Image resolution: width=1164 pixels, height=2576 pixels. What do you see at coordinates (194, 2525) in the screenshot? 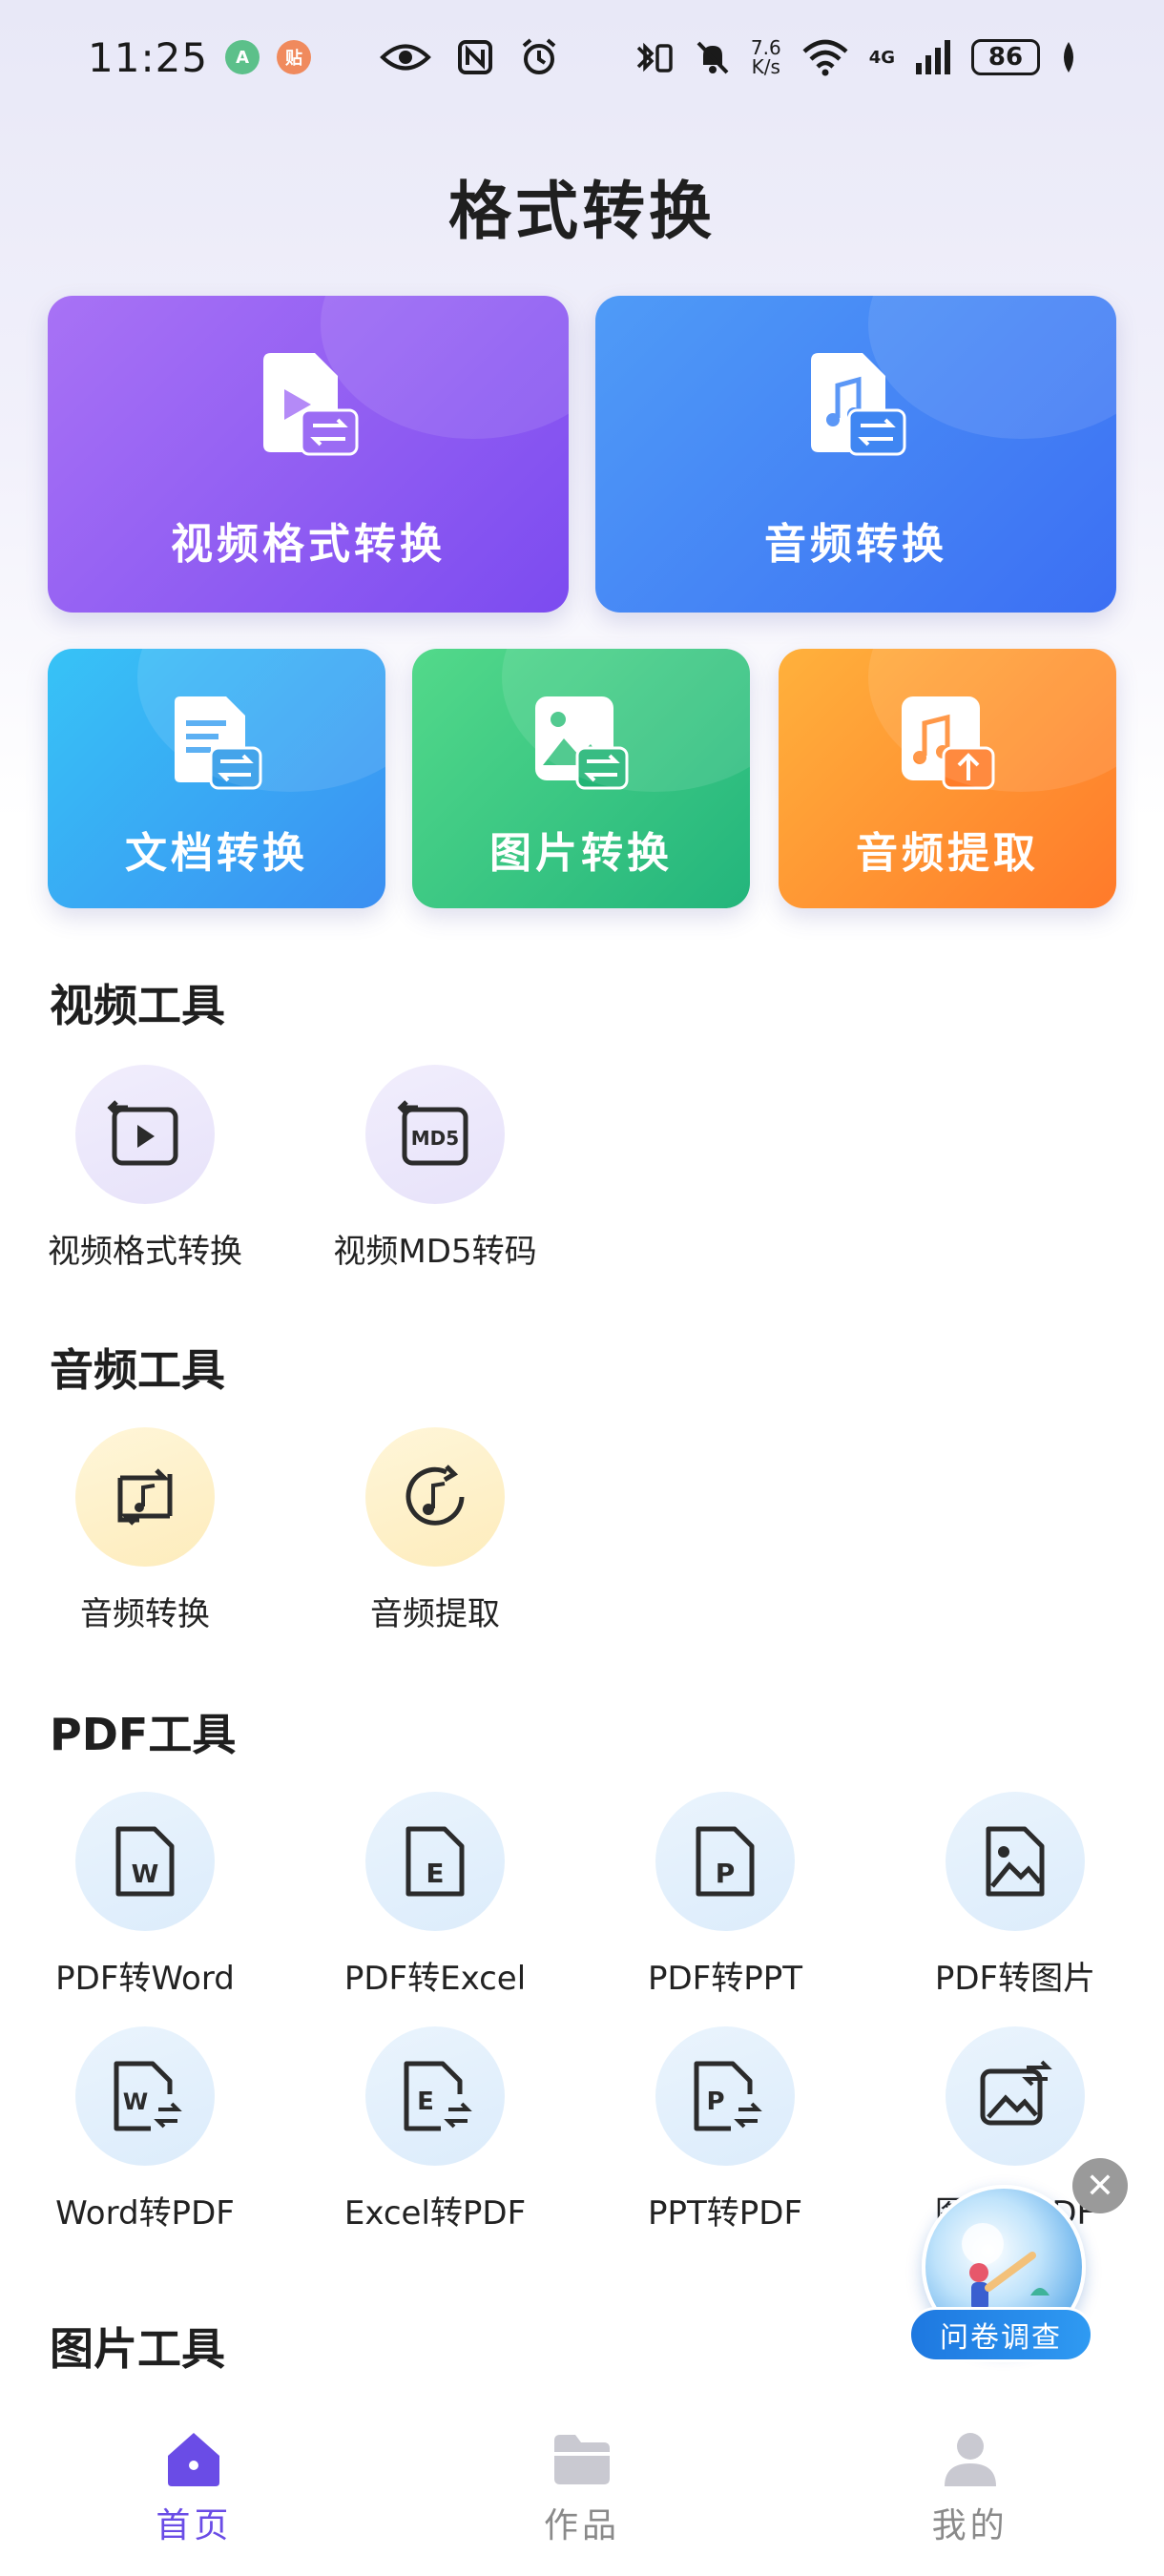
I see `nav-label: 首页` at bounding box center [194, 2525].